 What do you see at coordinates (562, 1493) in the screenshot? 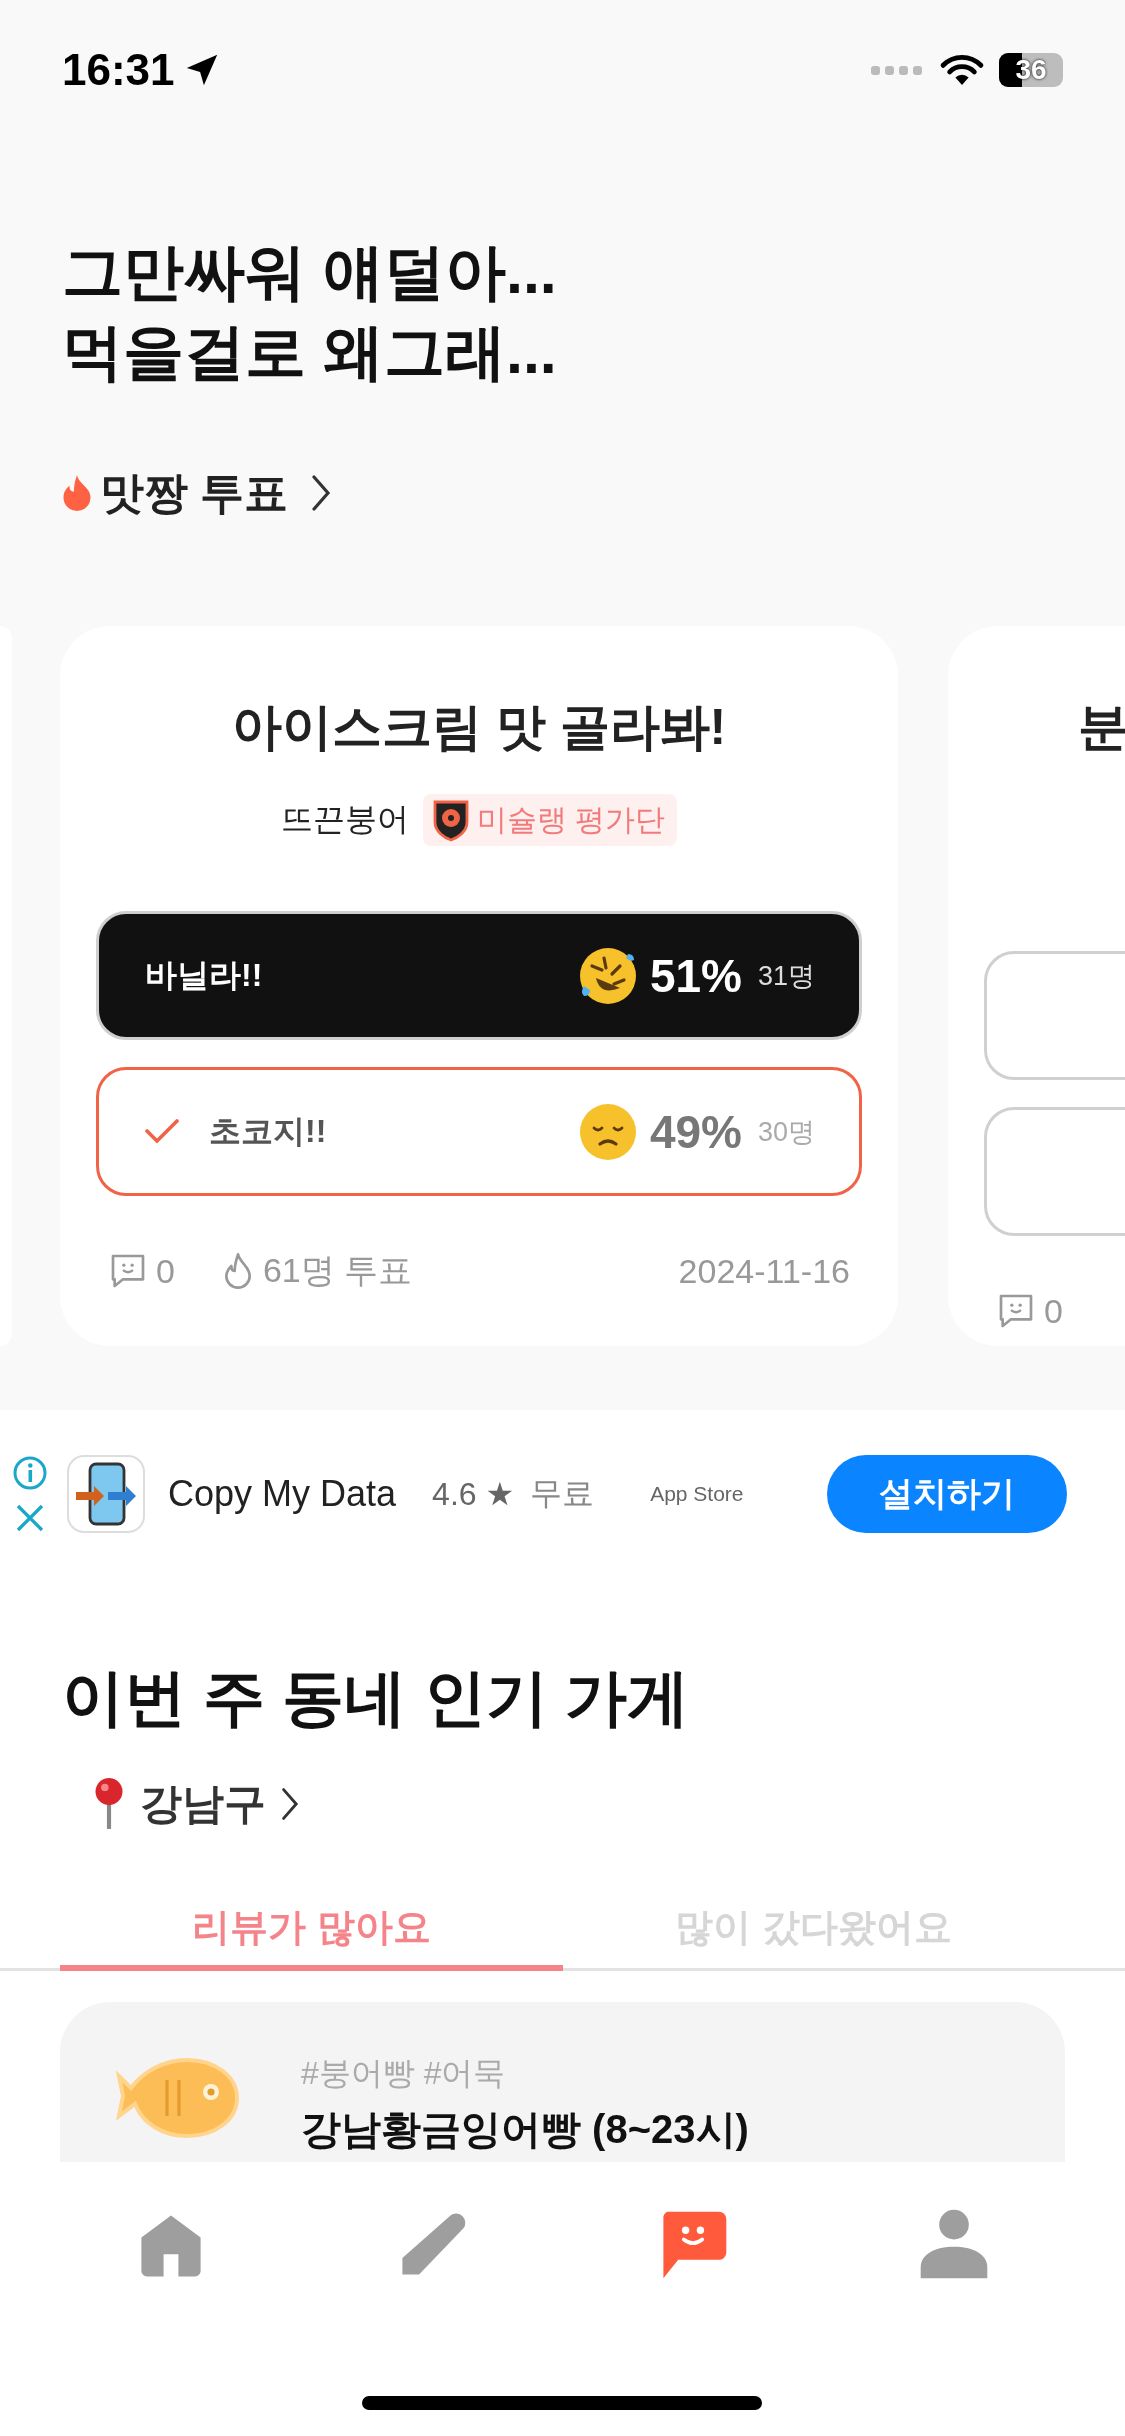
I see `app-price: 무료` at bounding box center [562, 1493].